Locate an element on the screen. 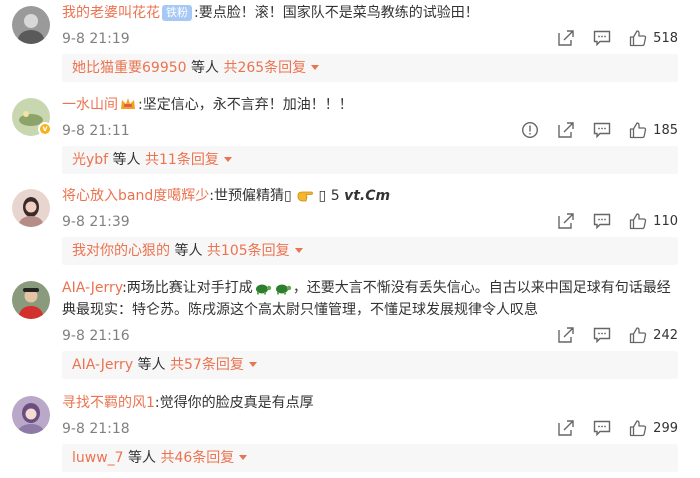  crown-icon is located at coordinates (128, 103).